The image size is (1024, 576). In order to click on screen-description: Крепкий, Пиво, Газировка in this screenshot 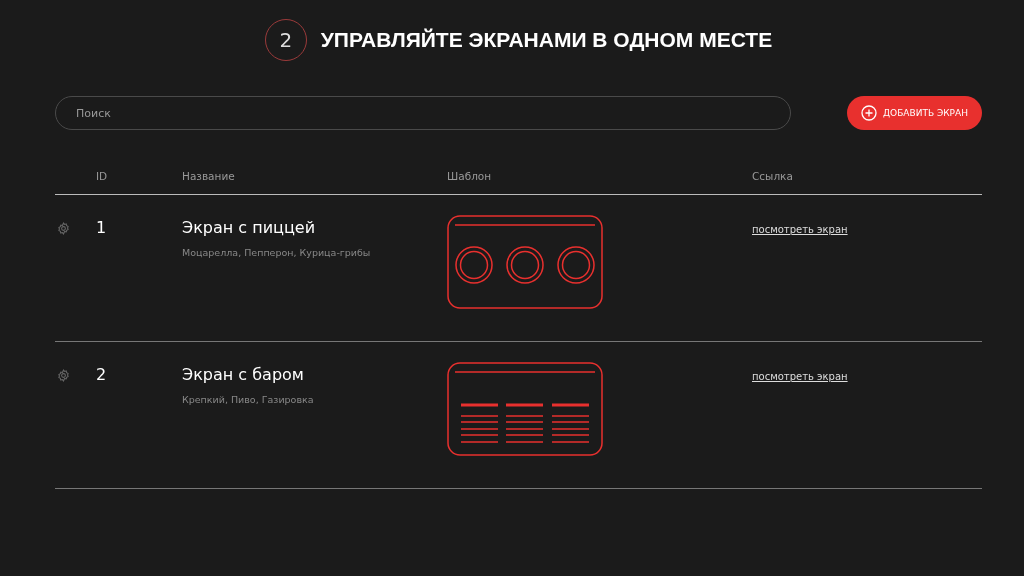, I will do `click(248, 399)`.